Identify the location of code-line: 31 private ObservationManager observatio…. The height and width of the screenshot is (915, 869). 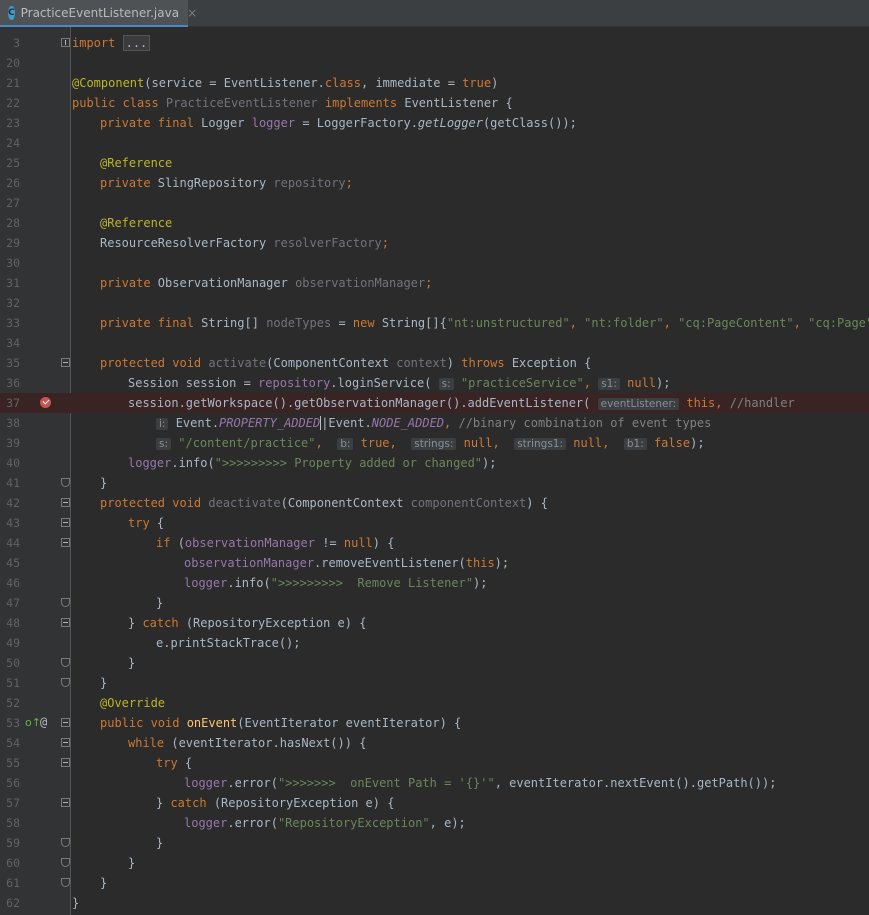
(434, 283).